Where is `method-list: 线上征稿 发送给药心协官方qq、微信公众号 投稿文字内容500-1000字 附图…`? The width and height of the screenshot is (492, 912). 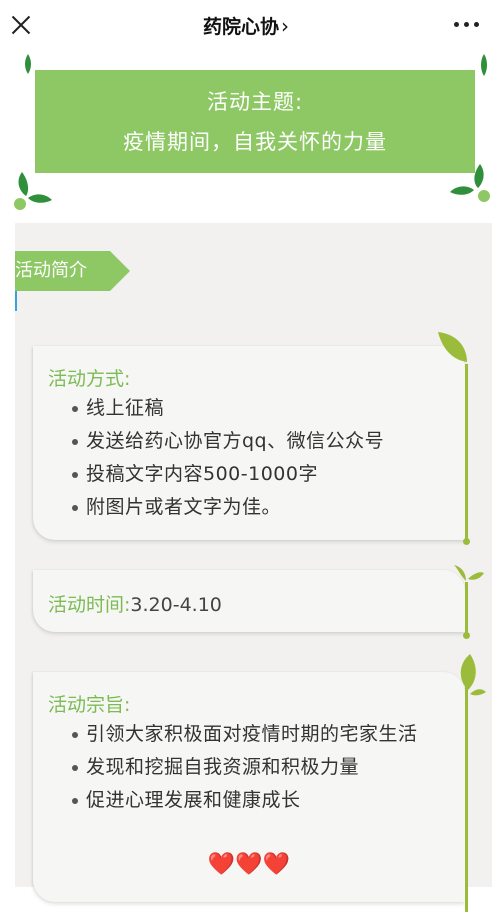
method-list: 线上征稿 发送给药心协官方qq、微信公众号 投稿文字内容500-1000字 附图… is located at coordinates (253, 458).